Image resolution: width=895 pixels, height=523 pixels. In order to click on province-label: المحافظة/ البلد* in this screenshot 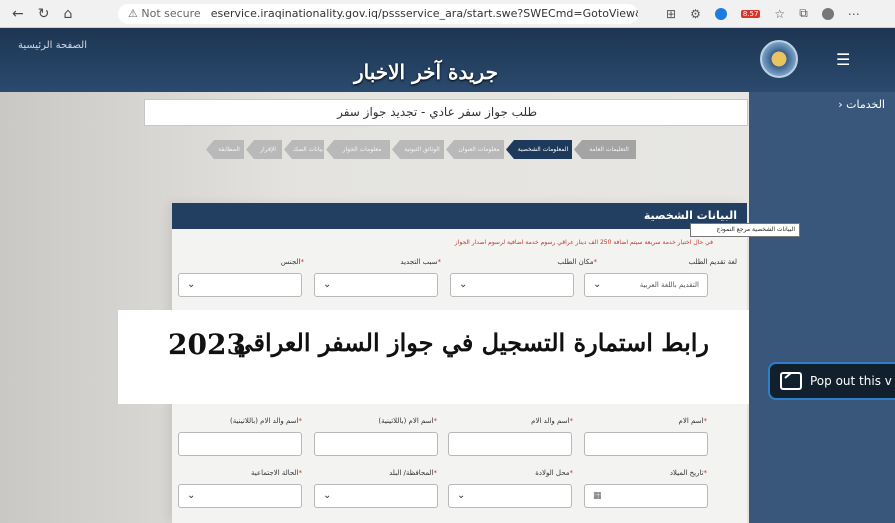, I will do `click(413, 473)`.